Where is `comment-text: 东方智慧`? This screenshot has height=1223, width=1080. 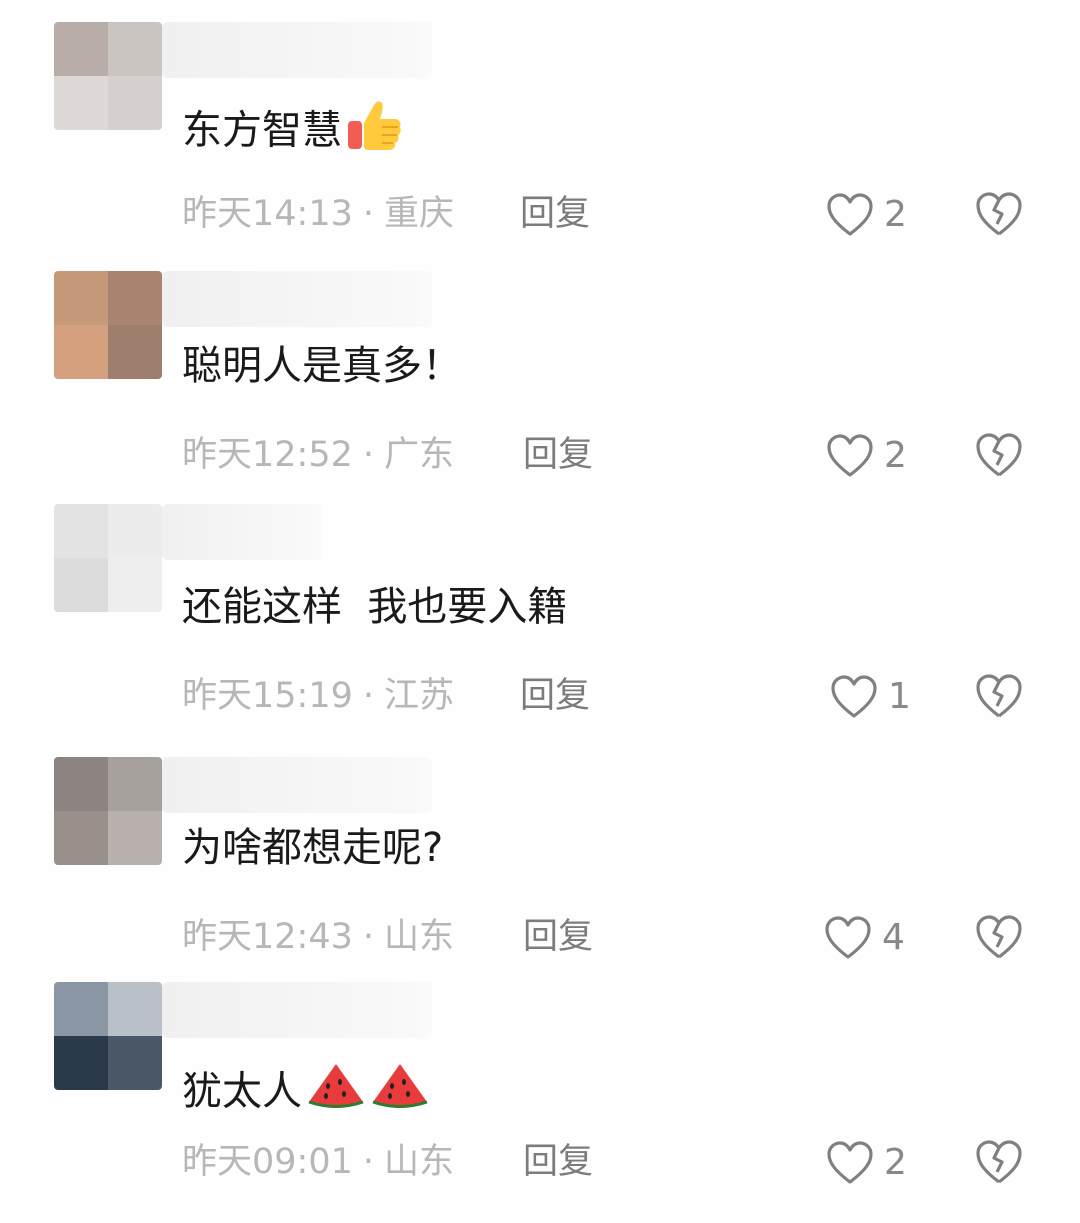
comment-text: 东方智慧 is located at coordinates (293, 132).